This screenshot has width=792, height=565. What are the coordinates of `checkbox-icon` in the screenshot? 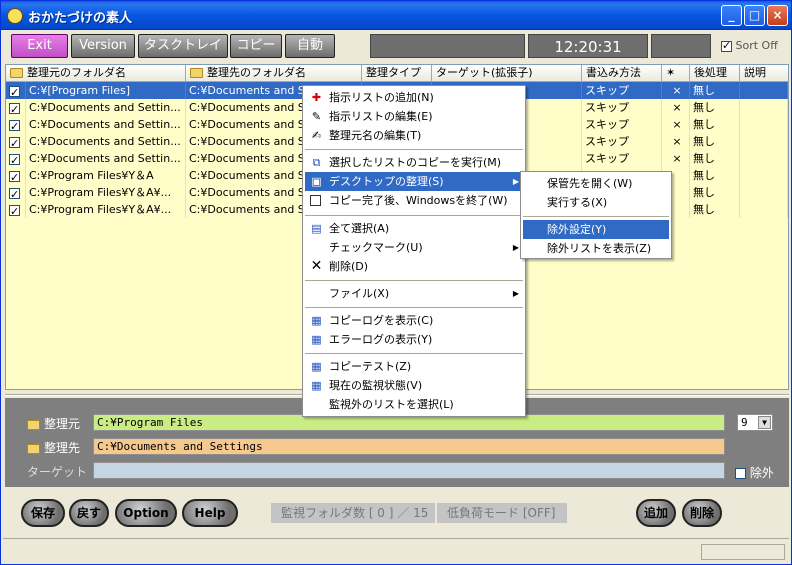 It's located at (315, 200).